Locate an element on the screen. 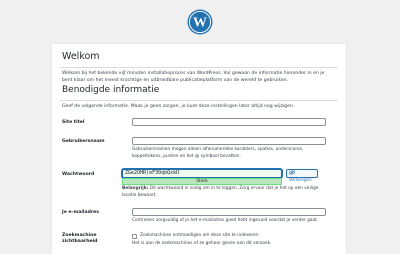 This screenshot has width=400, height=254. username-label: Gebruikersnaam is located at coordinates (83, 141).